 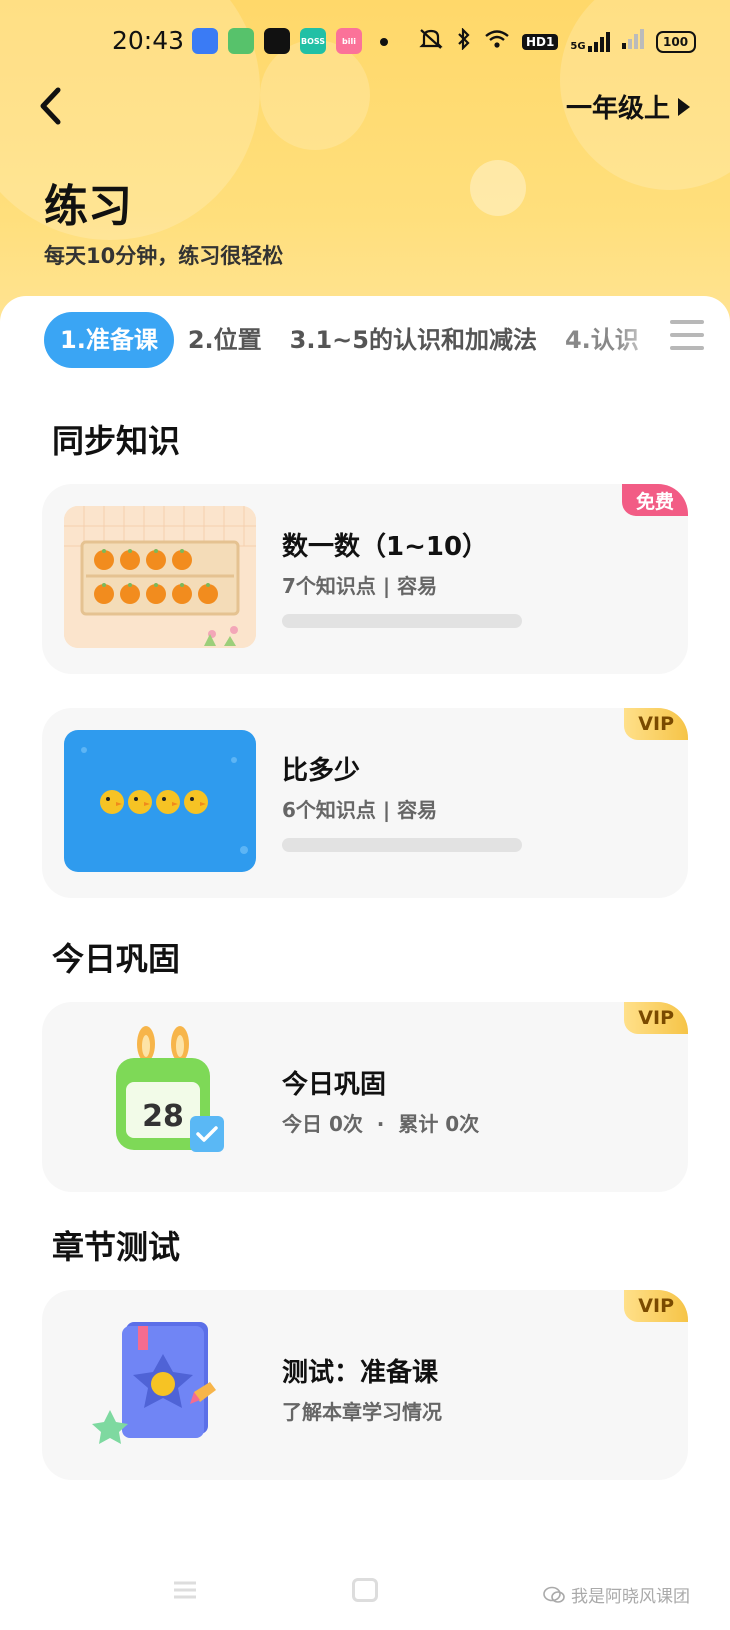 I want to click on section-title-sync: 同步知识, so click(x=116, y=441).